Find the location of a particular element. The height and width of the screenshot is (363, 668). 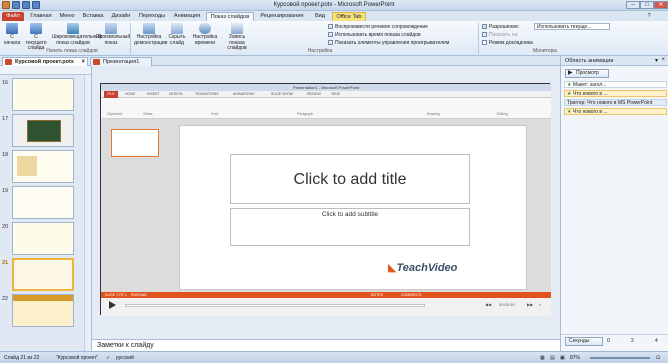

slide-counter: Слайд 21 из 22 is located at coordinates (22, 358).